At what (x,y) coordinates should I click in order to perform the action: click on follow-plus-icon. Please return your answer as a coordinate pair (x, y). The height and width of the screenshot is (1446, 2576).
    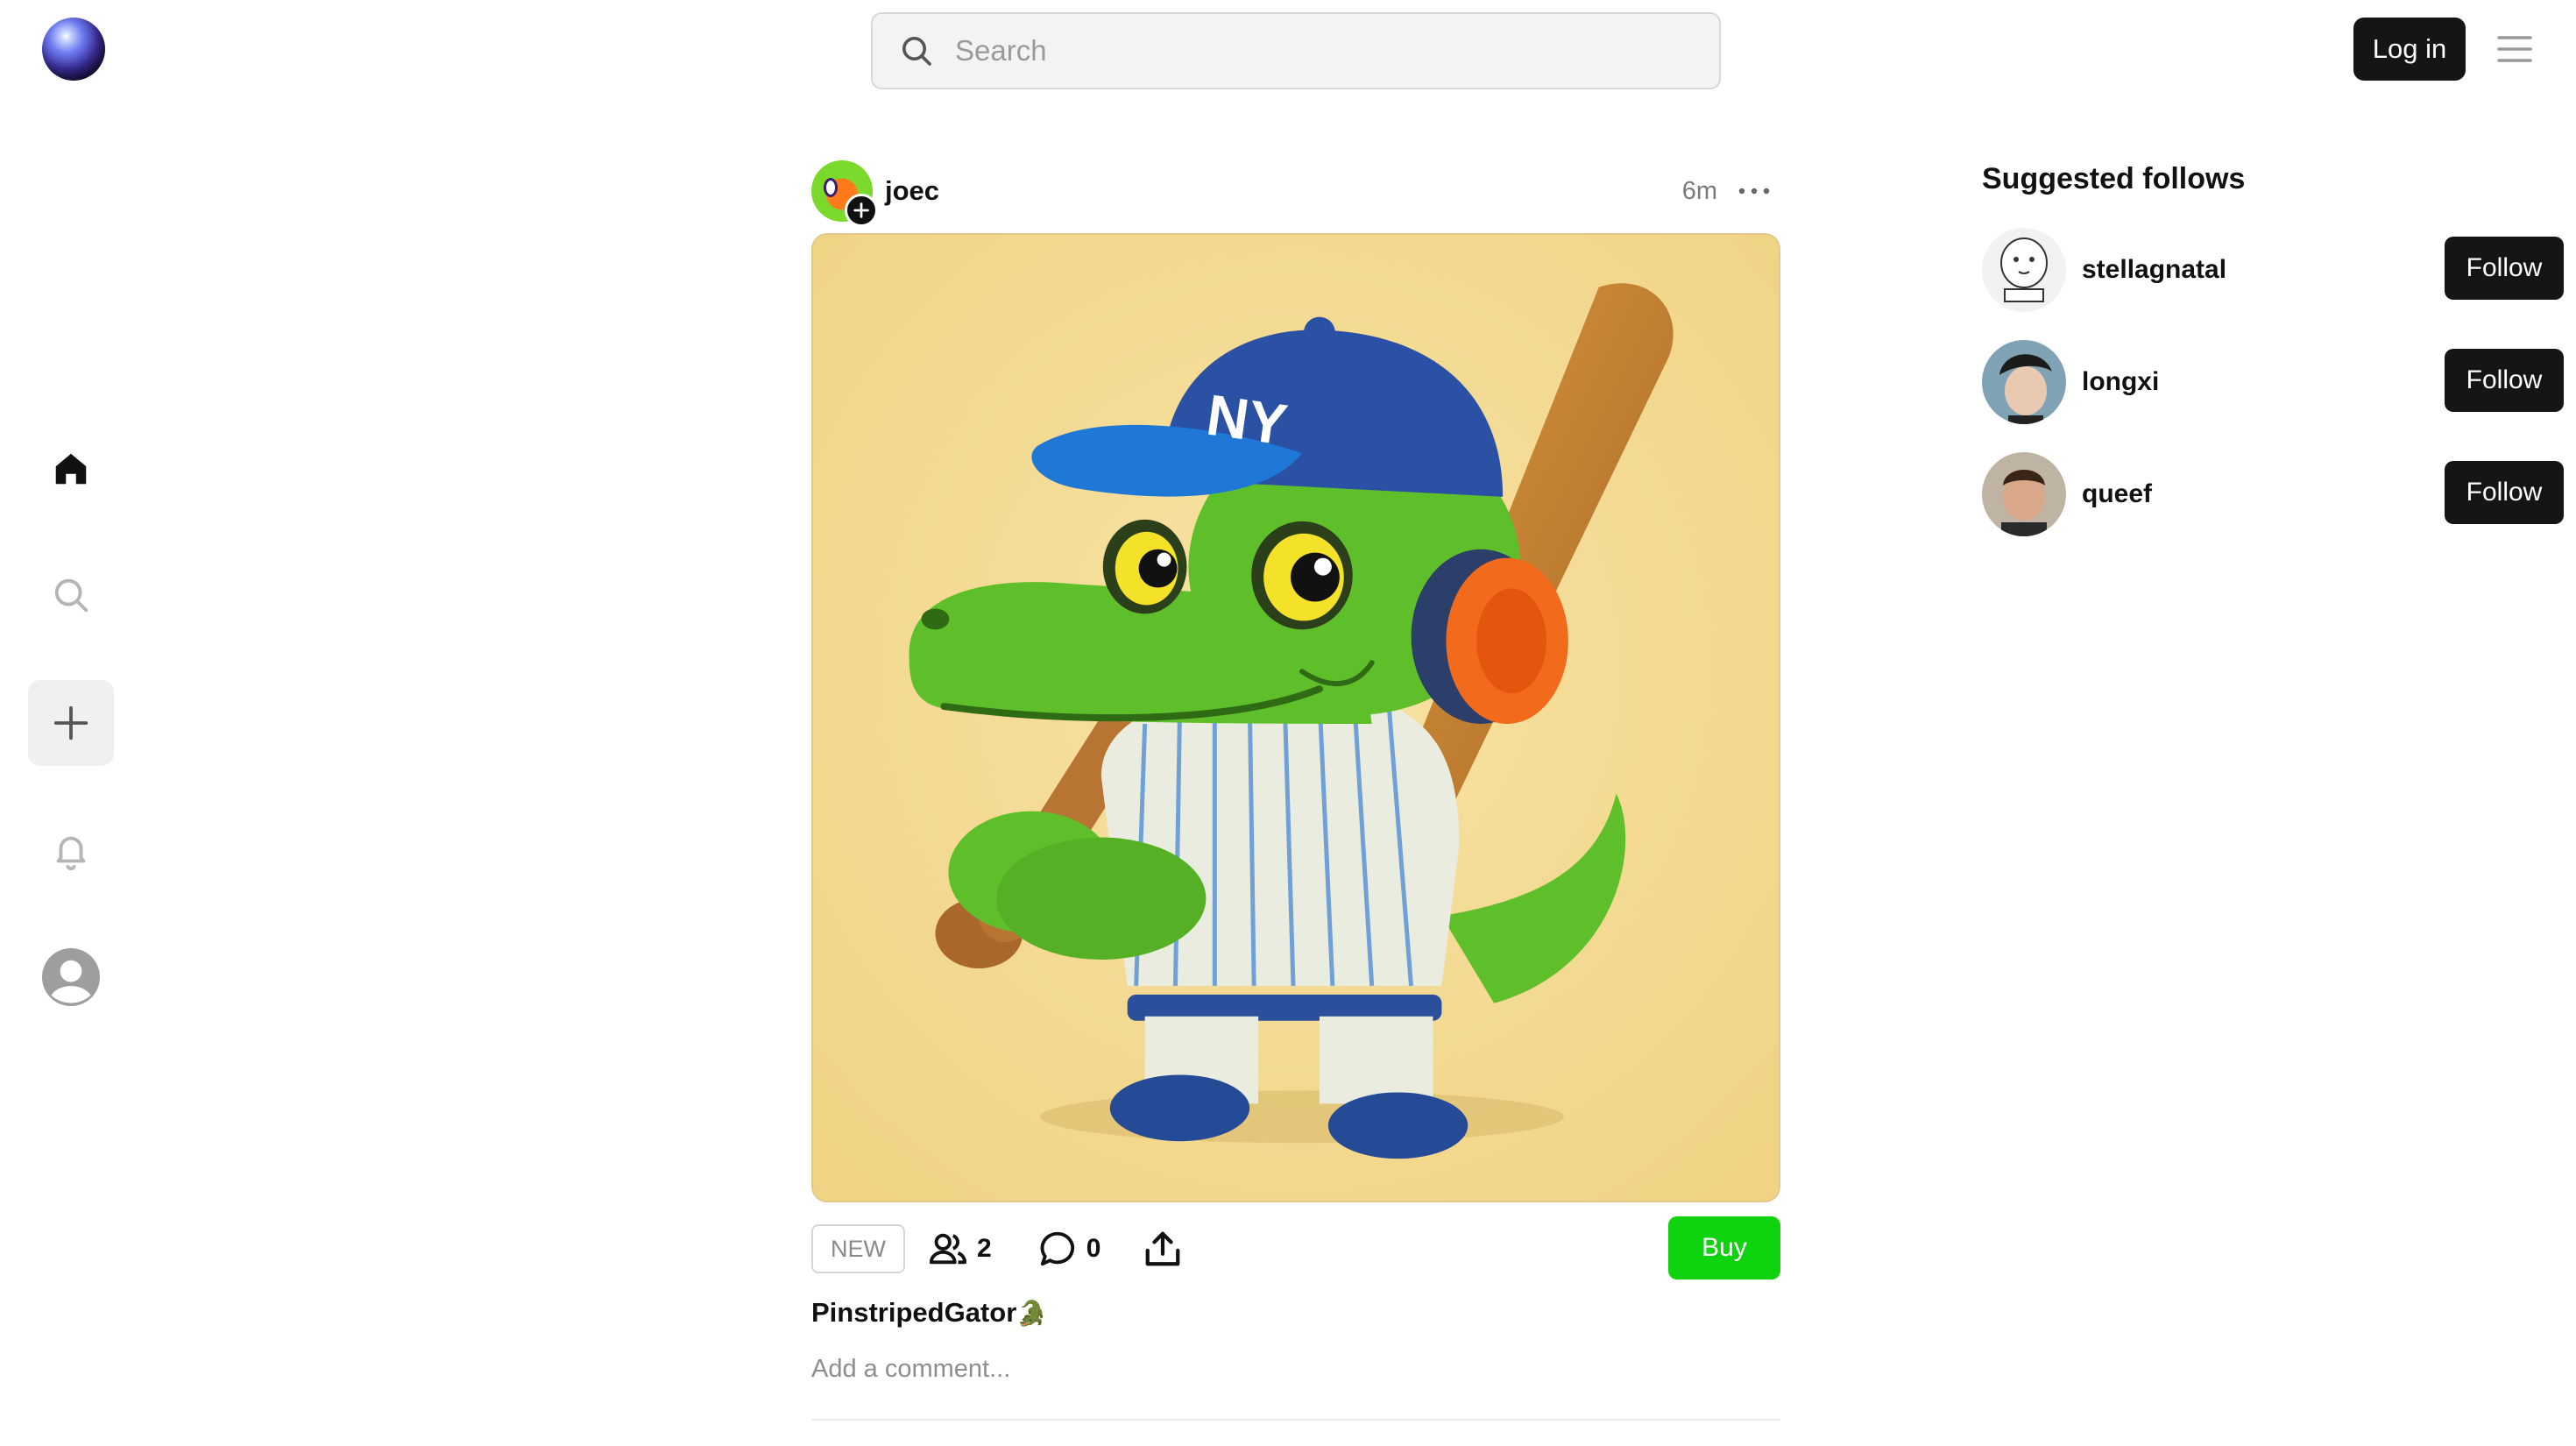
    Looking at the image, I should click on (861, 210).